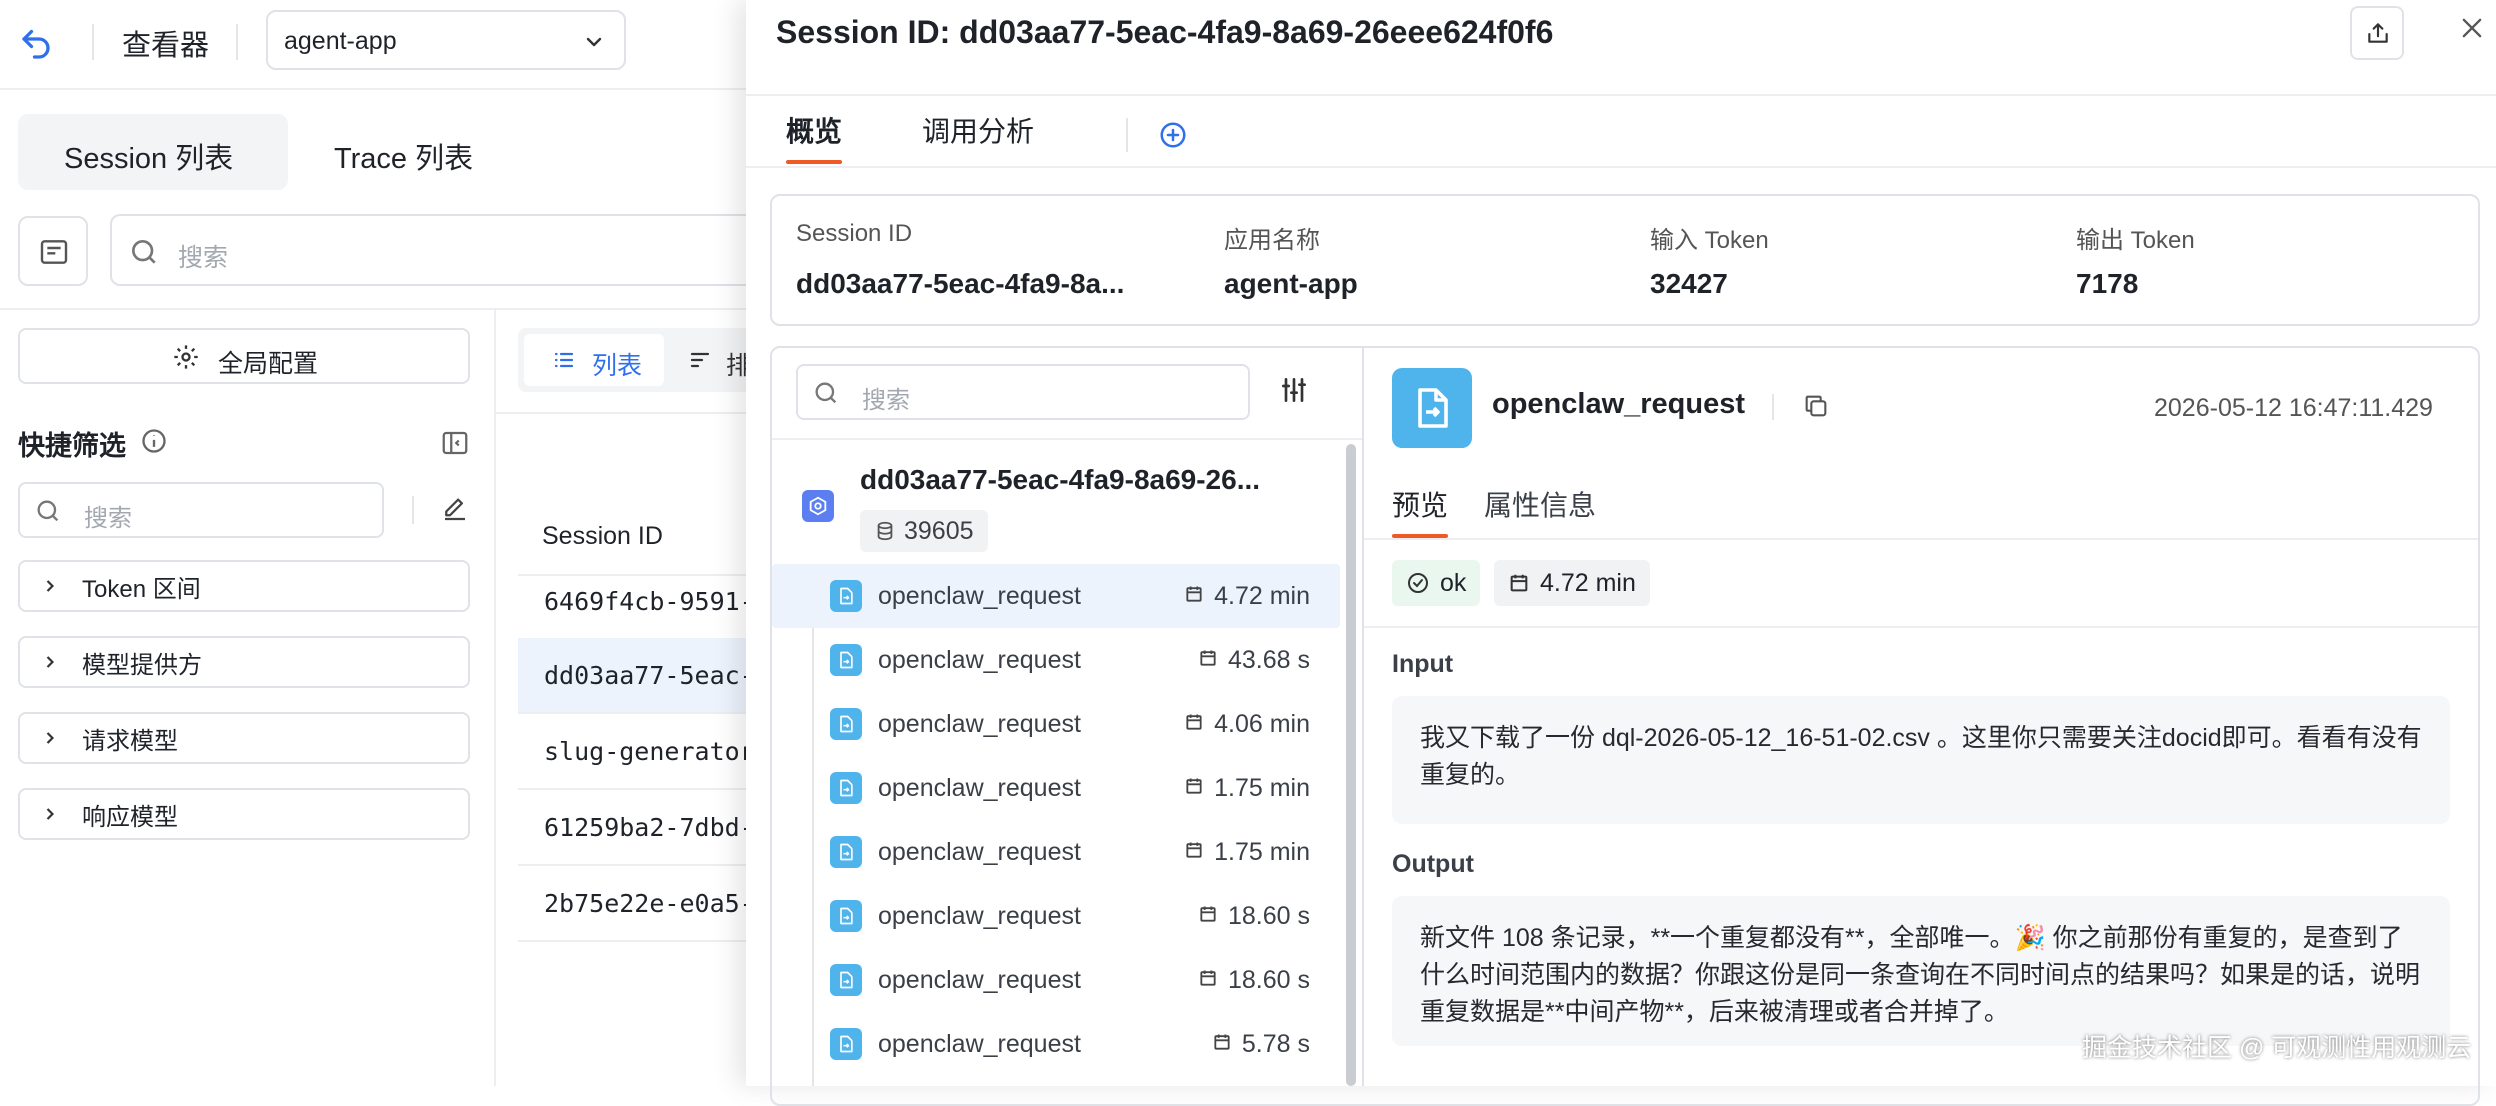 The height and width of the screenshot is (1106, 2496). Describe the element at coordinates (149, 159) in the screenshot. I see `tab-label: Session 列表` at that location.